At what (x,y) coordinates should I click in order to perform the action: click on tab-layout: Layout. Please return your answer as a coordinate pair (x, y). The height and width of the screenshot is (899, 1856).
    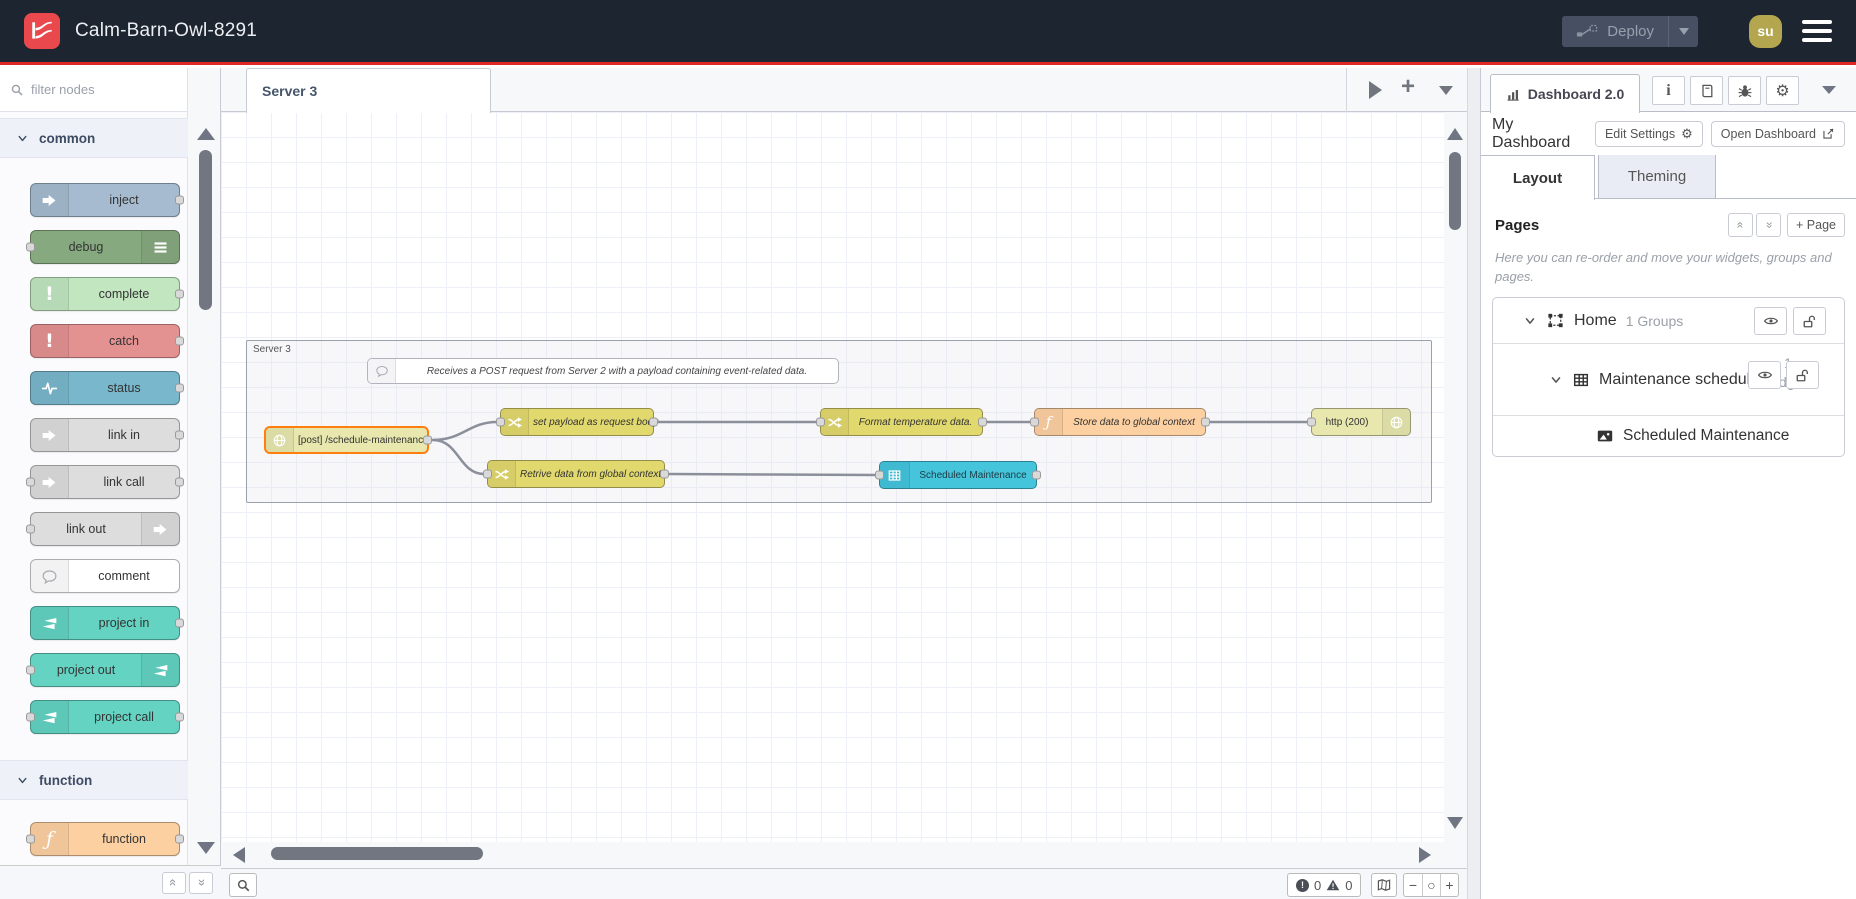
    Looking at the image, I should click on (1538, 177).